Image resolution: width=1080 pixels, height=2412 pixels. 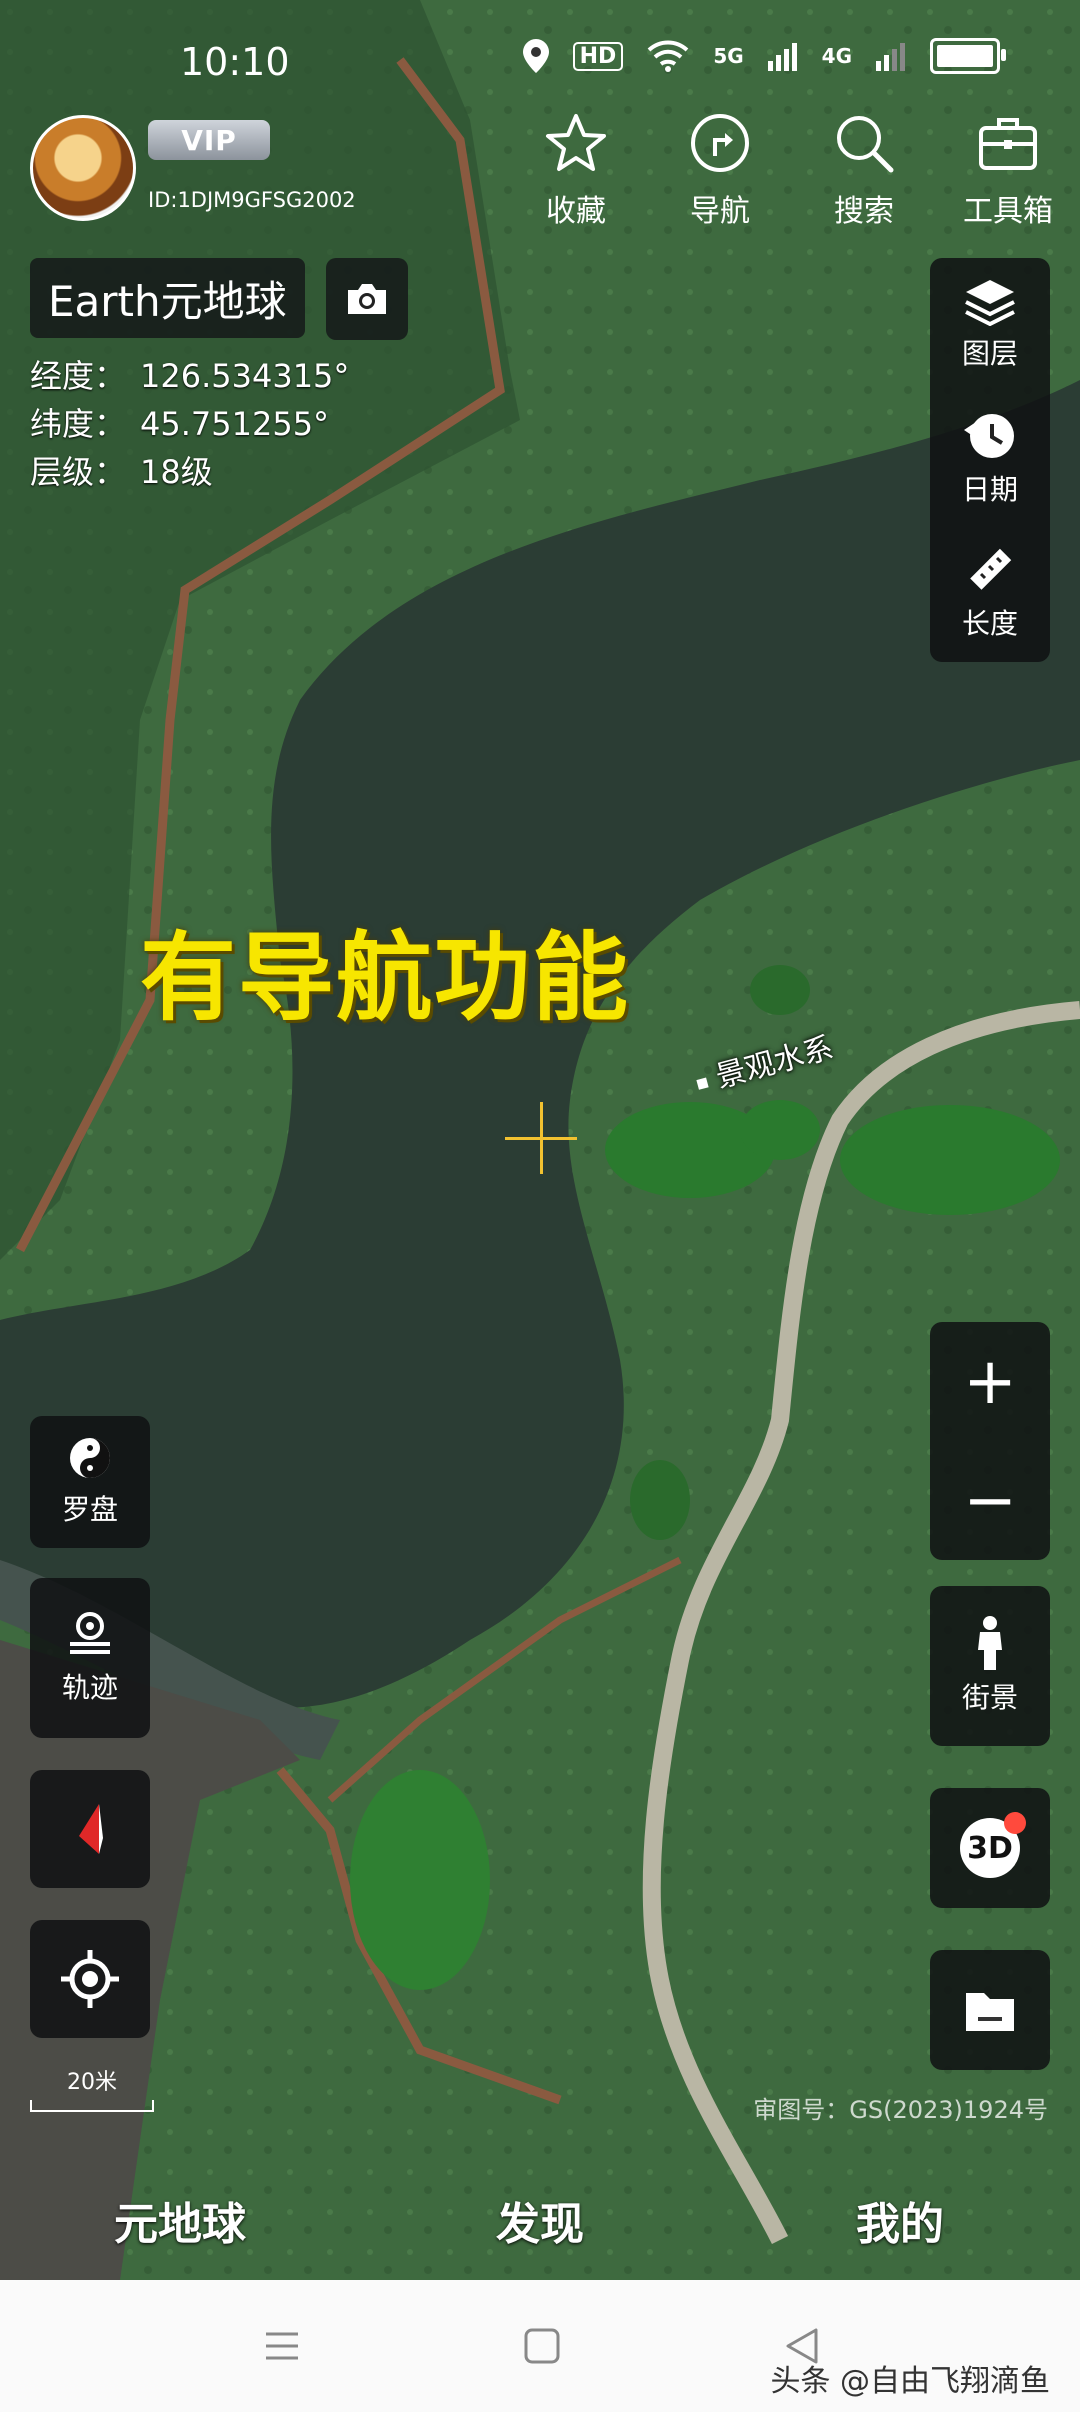 I want to click on scale-label: 20米, so click(x=92, y=2082).